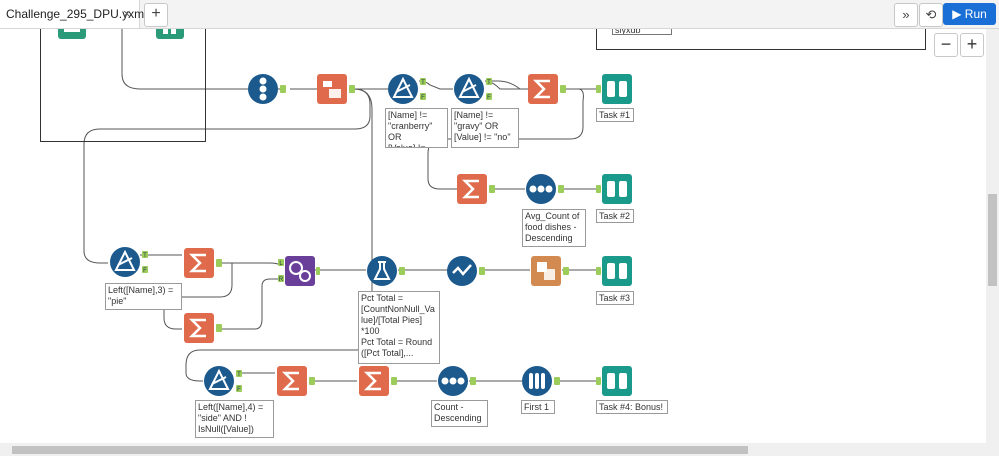 Image resolution: width=999 pixels, height=456 pixels. What do you see at coordinates (268, 89) in the screenshot?
I see `recordid-icon` at bounding box center [268, 89].